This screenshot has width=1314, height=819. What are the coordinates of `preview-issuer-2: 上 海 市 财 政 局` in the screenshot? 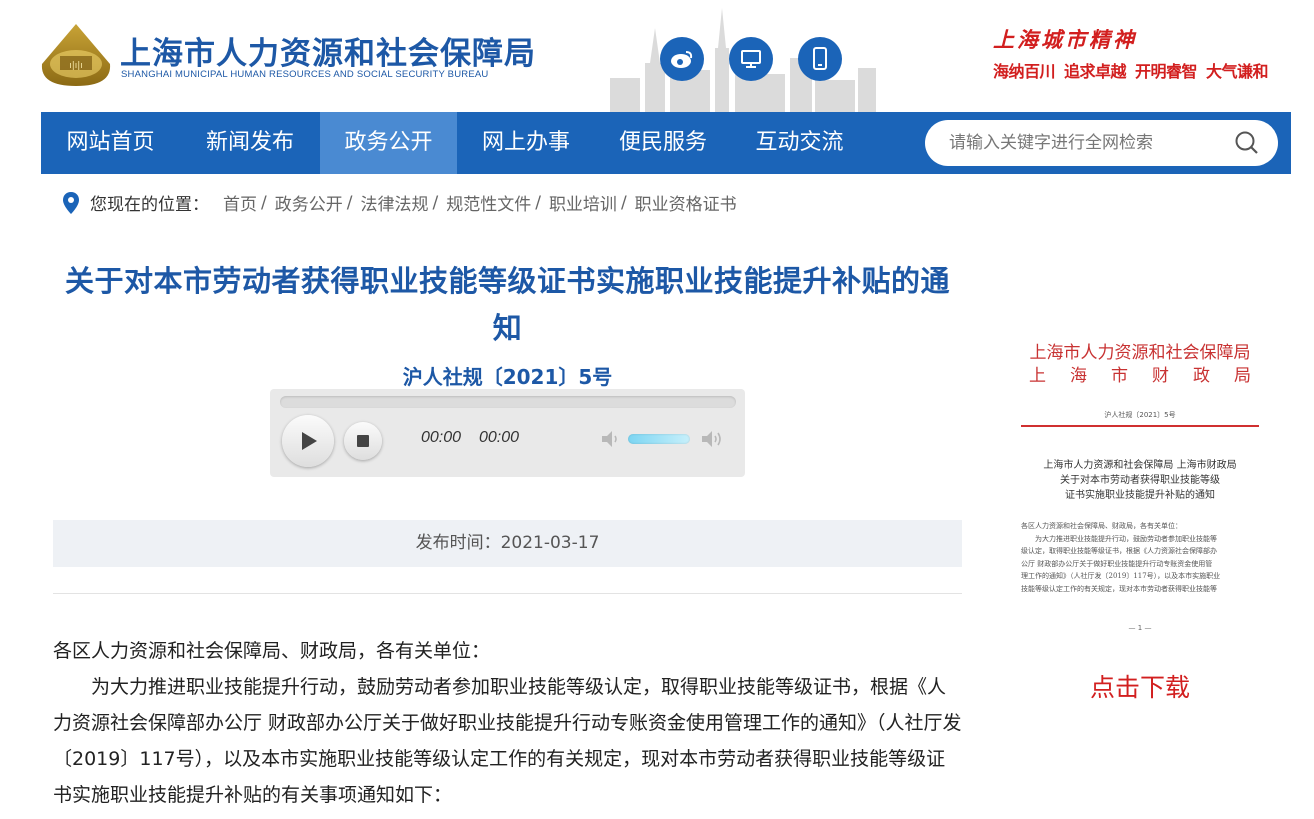 It's located at (1140, 376).